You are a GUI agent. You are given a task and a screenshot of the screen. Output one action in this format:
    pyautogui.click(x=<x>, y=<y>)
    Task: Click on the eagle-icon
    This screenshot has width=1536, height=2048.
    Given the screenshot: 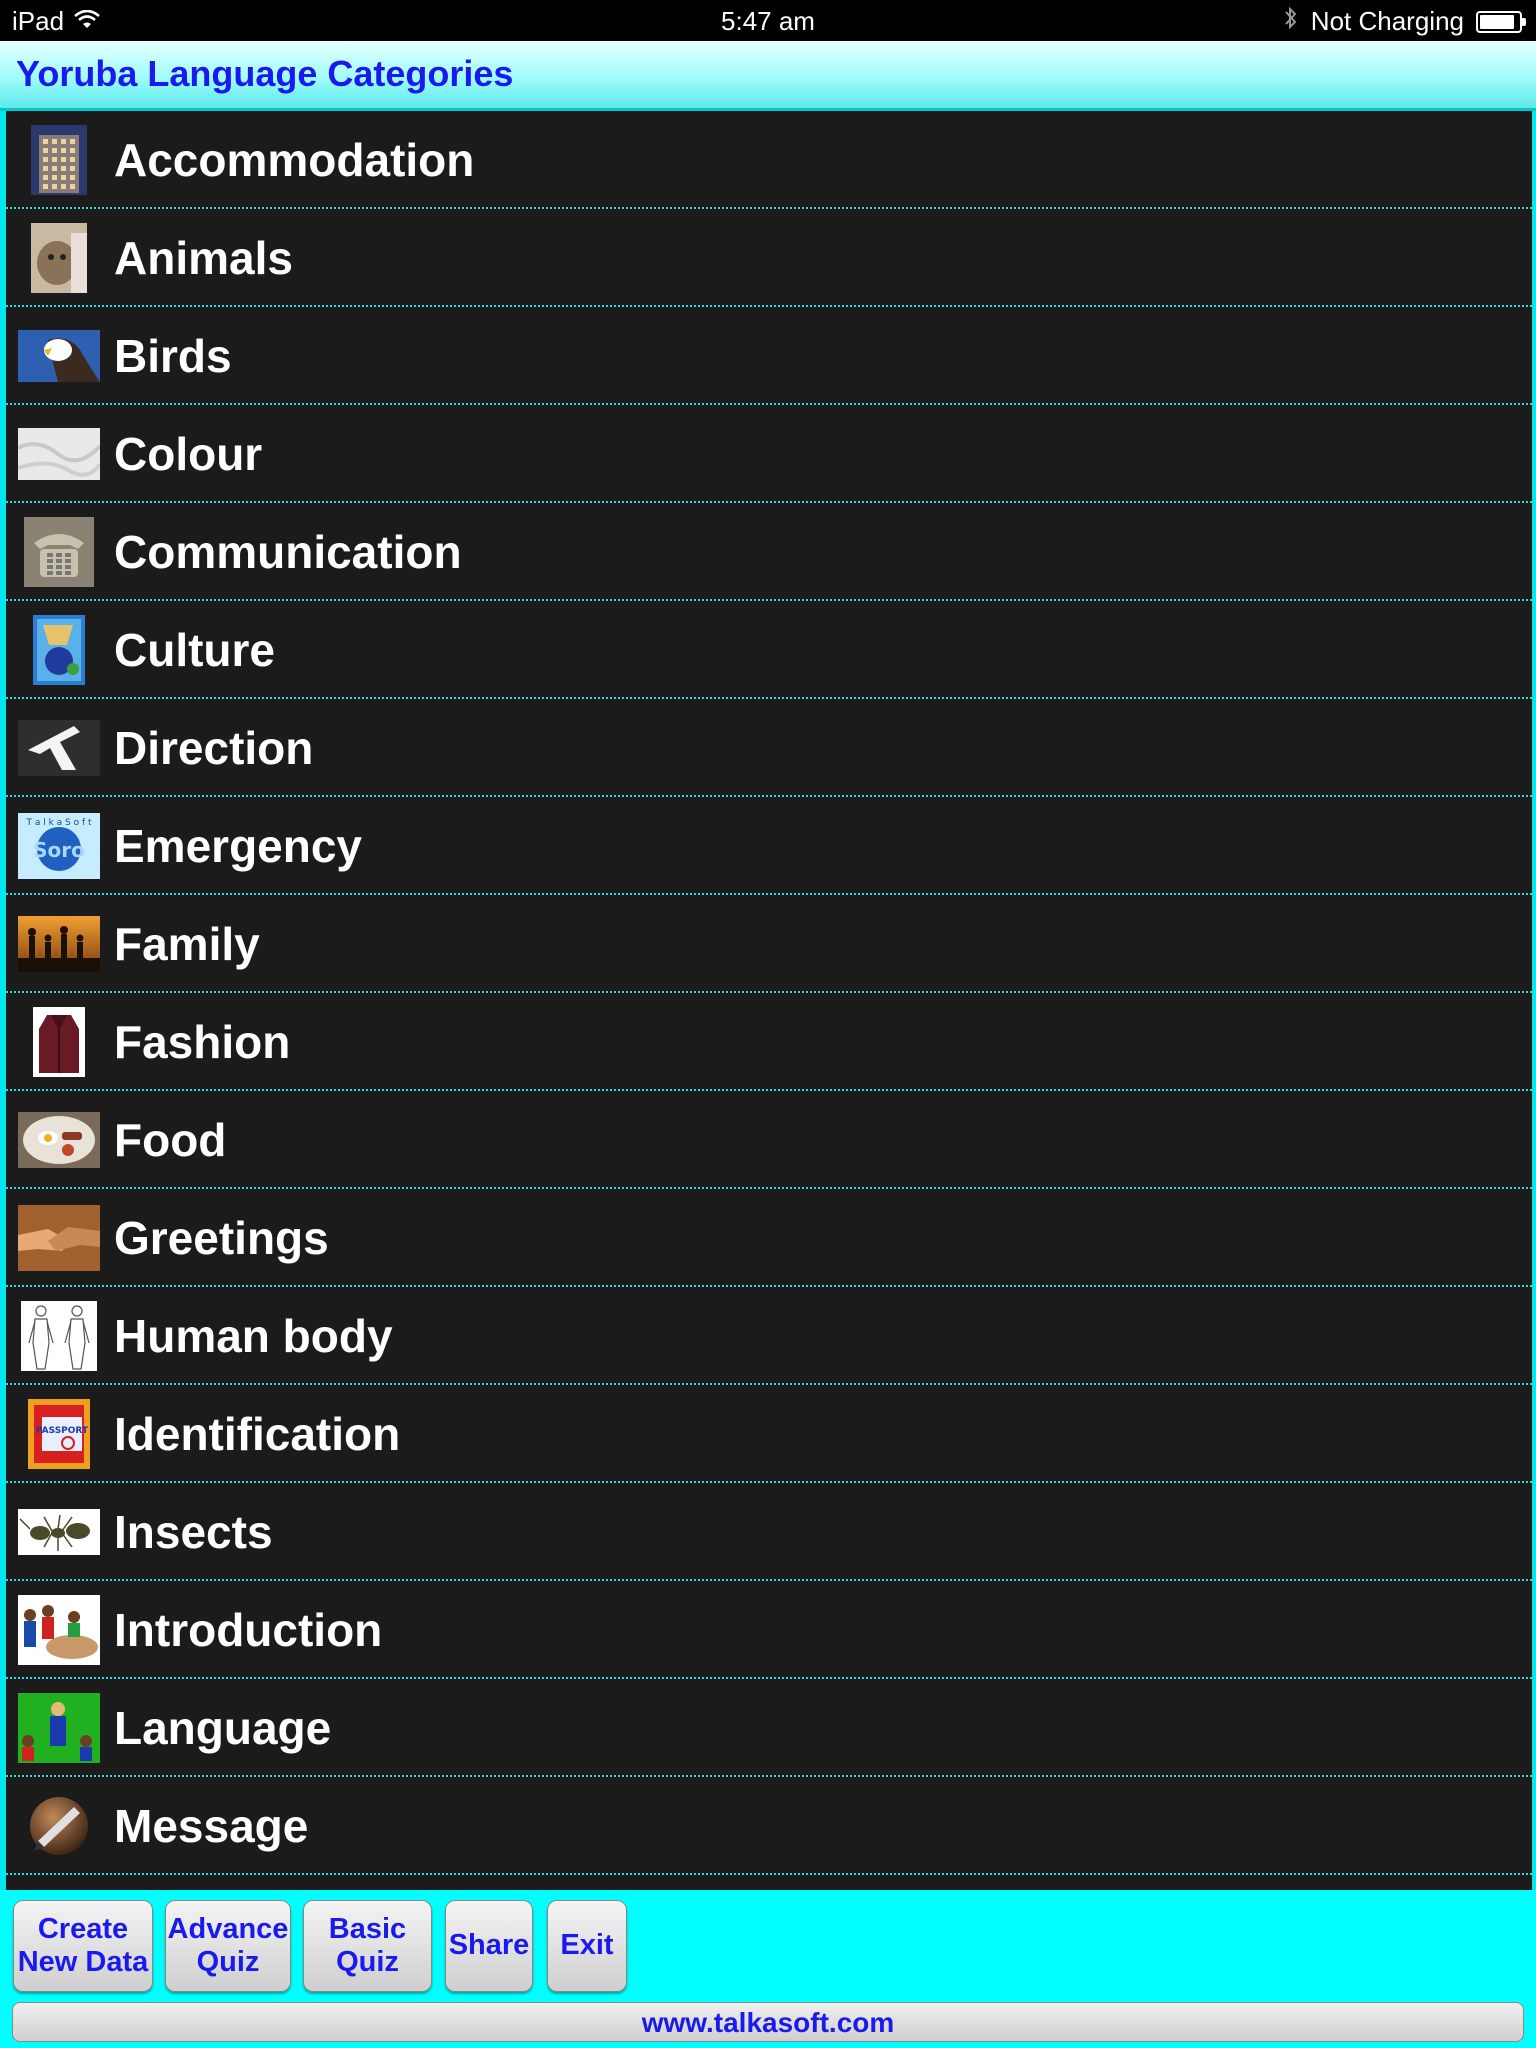 What is the action you would take?
    pyautogui.click(x=59, y=356)
    